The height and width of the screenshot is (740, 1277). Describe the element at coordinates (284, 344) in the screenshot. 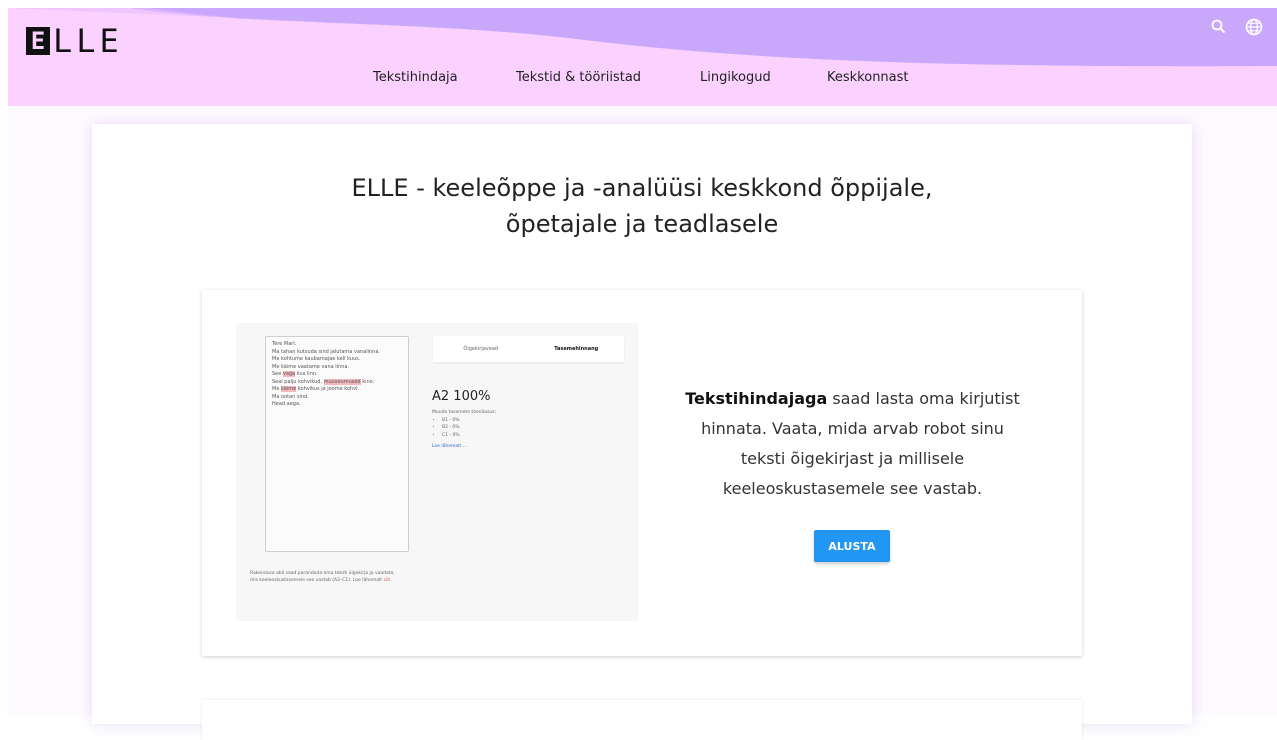

I see `preview-line: Tere Mari.` at that location.